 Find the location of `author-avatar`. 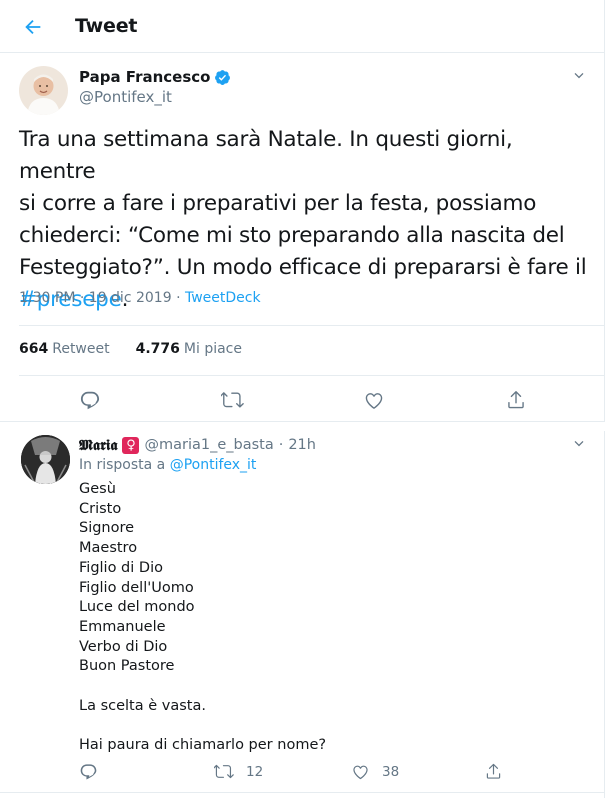

author-avatar is located at coordinates (43, 90).